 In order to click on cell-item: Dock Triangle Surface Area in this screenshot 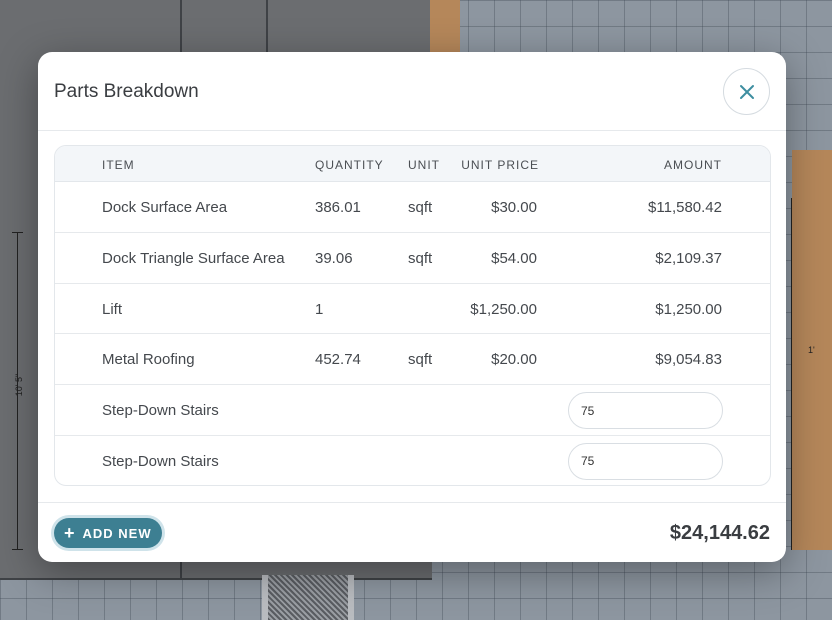, I will do `click(193, 258)`.